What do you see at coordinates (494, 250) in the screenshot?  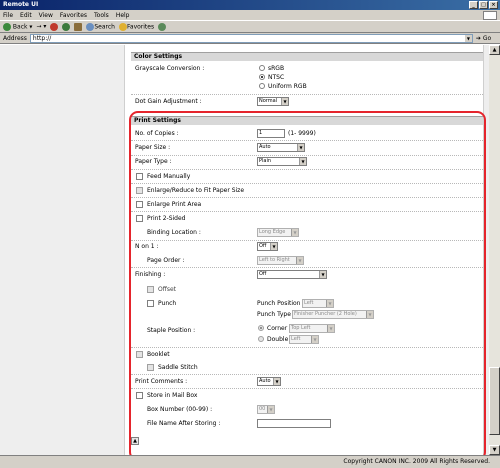 I see `vertical-scrollbar: ▲ ▼` at bounding box center [494, 250].